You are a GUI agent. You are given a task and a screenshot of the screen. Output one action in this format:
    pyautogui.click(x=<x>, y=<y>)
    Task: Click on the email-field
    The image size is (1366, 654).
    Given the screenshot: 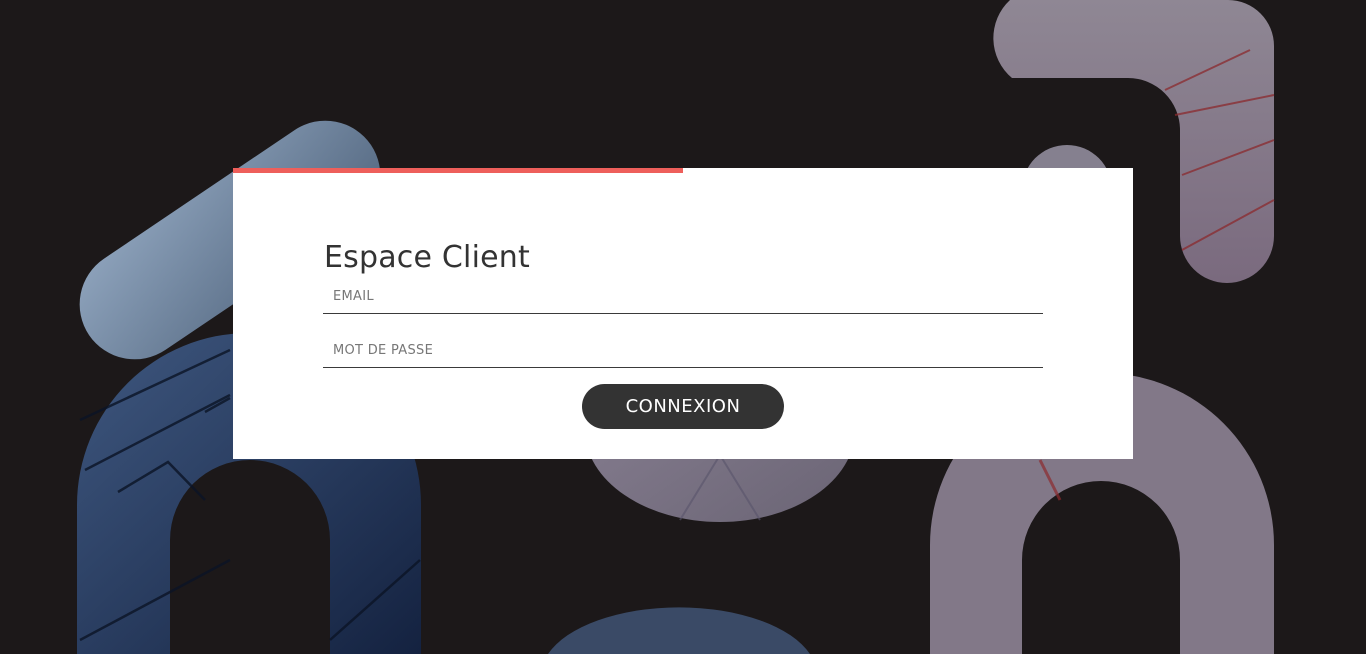 What is the action you would take?
    pyautogui.click(x=683, y=297)
    